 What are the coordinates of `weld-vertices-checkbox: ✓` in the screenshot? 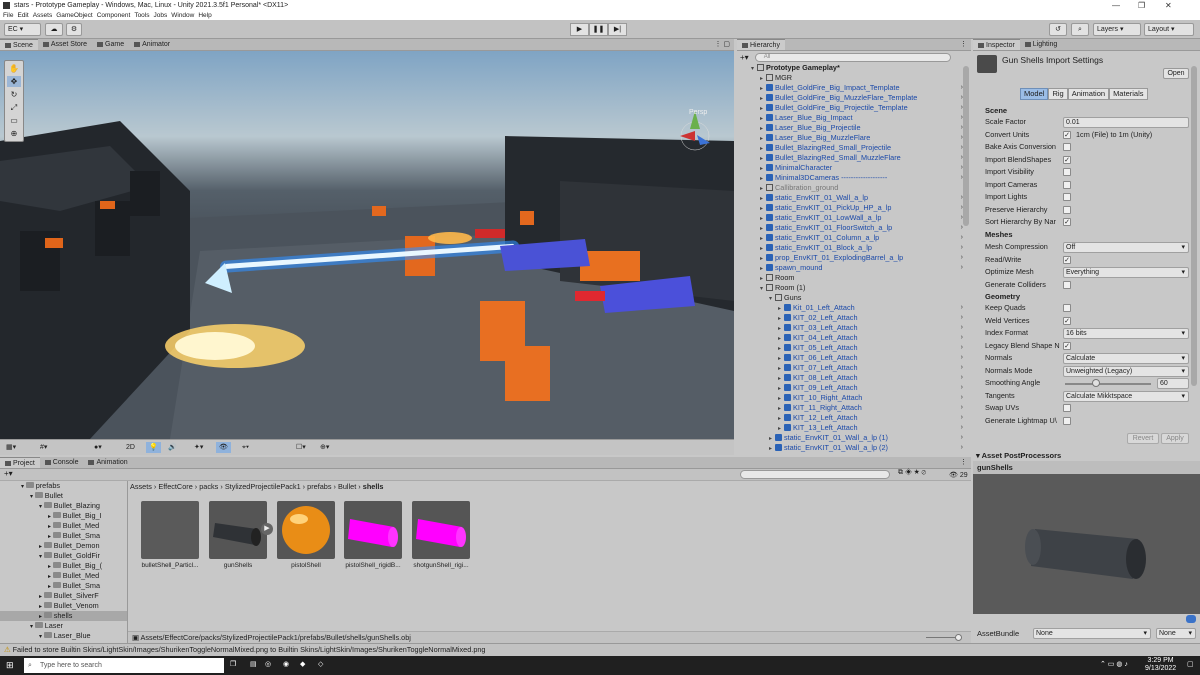 It's located at (1067, 321).